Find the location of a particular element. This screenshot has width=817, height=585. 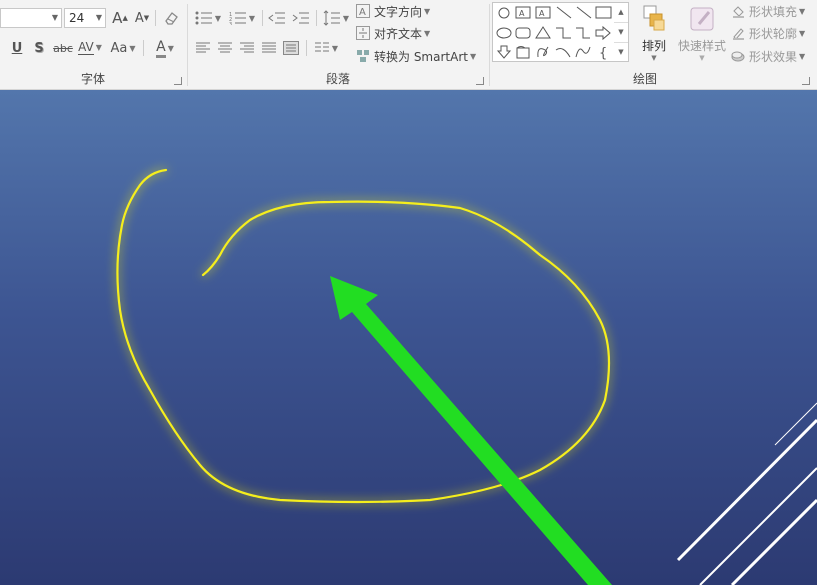

shape-effects-label: 形状效果 is located at coordinates (773, 56).